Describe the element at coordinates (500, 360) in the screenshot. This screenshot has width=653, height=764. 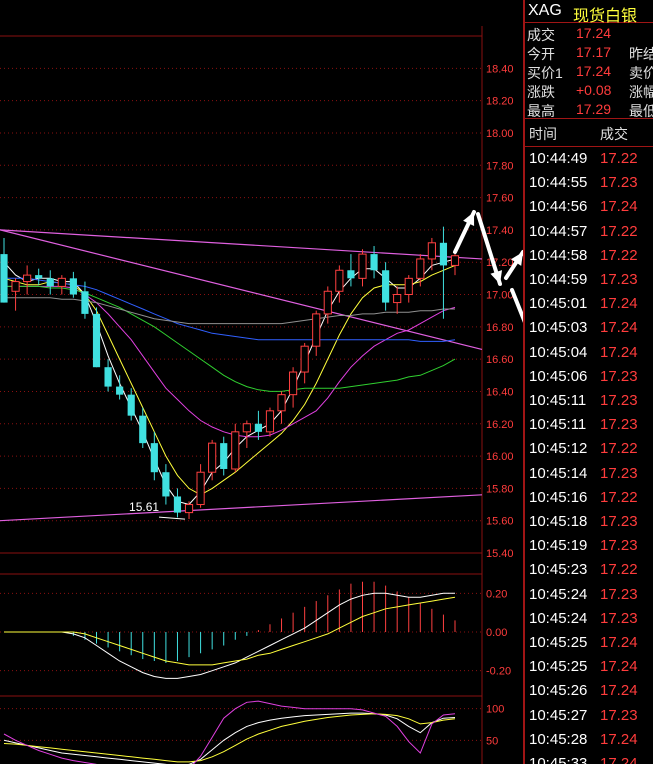
I see `price-tick-label: 16.60` at that location.